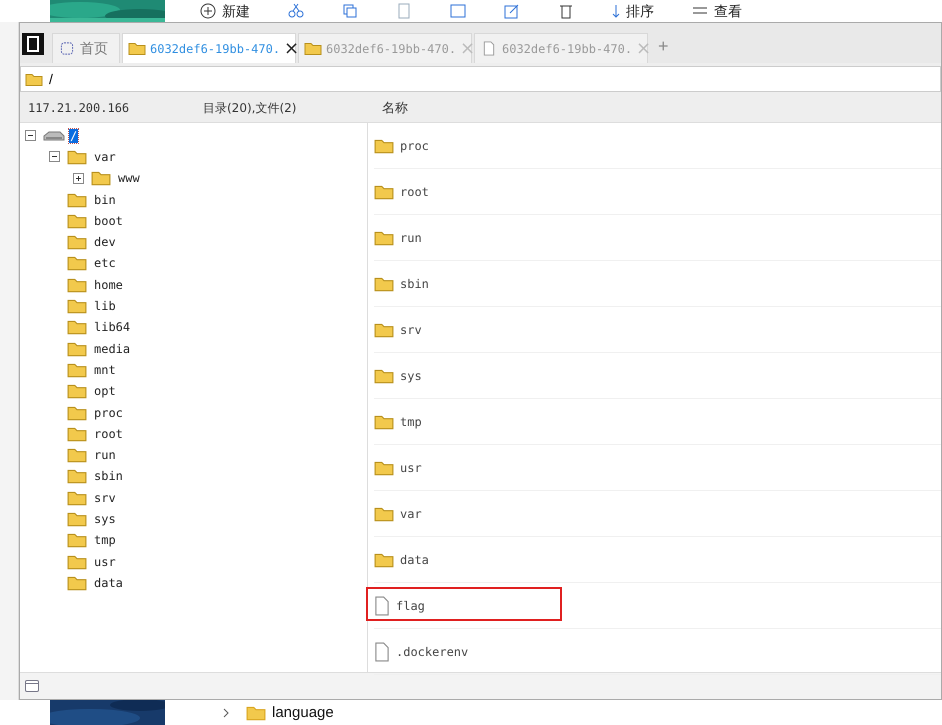 This screenshot has height=725, width=942. I want to click on host-address: 117.21.200.166, so click(78, 108).